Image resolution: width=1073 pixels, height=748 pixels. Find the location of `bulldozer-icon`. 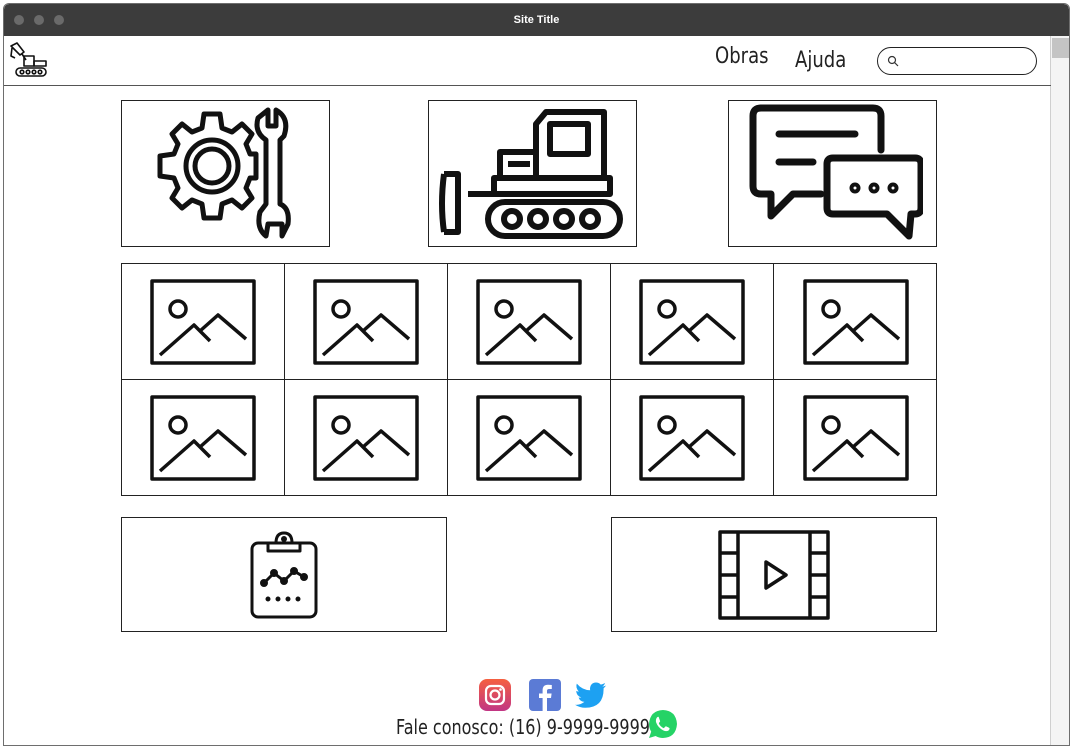

bulldozer-icon is located at coordinates (530, 173).